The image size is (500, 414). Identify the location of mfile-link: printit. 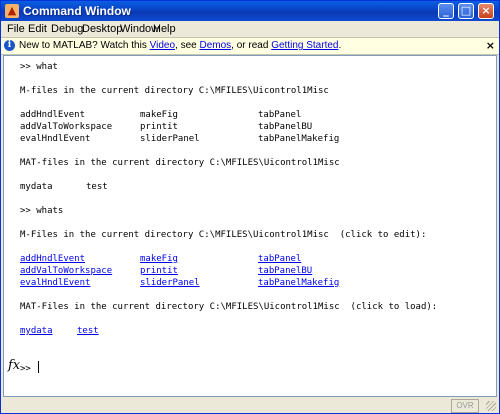
(159, 271).